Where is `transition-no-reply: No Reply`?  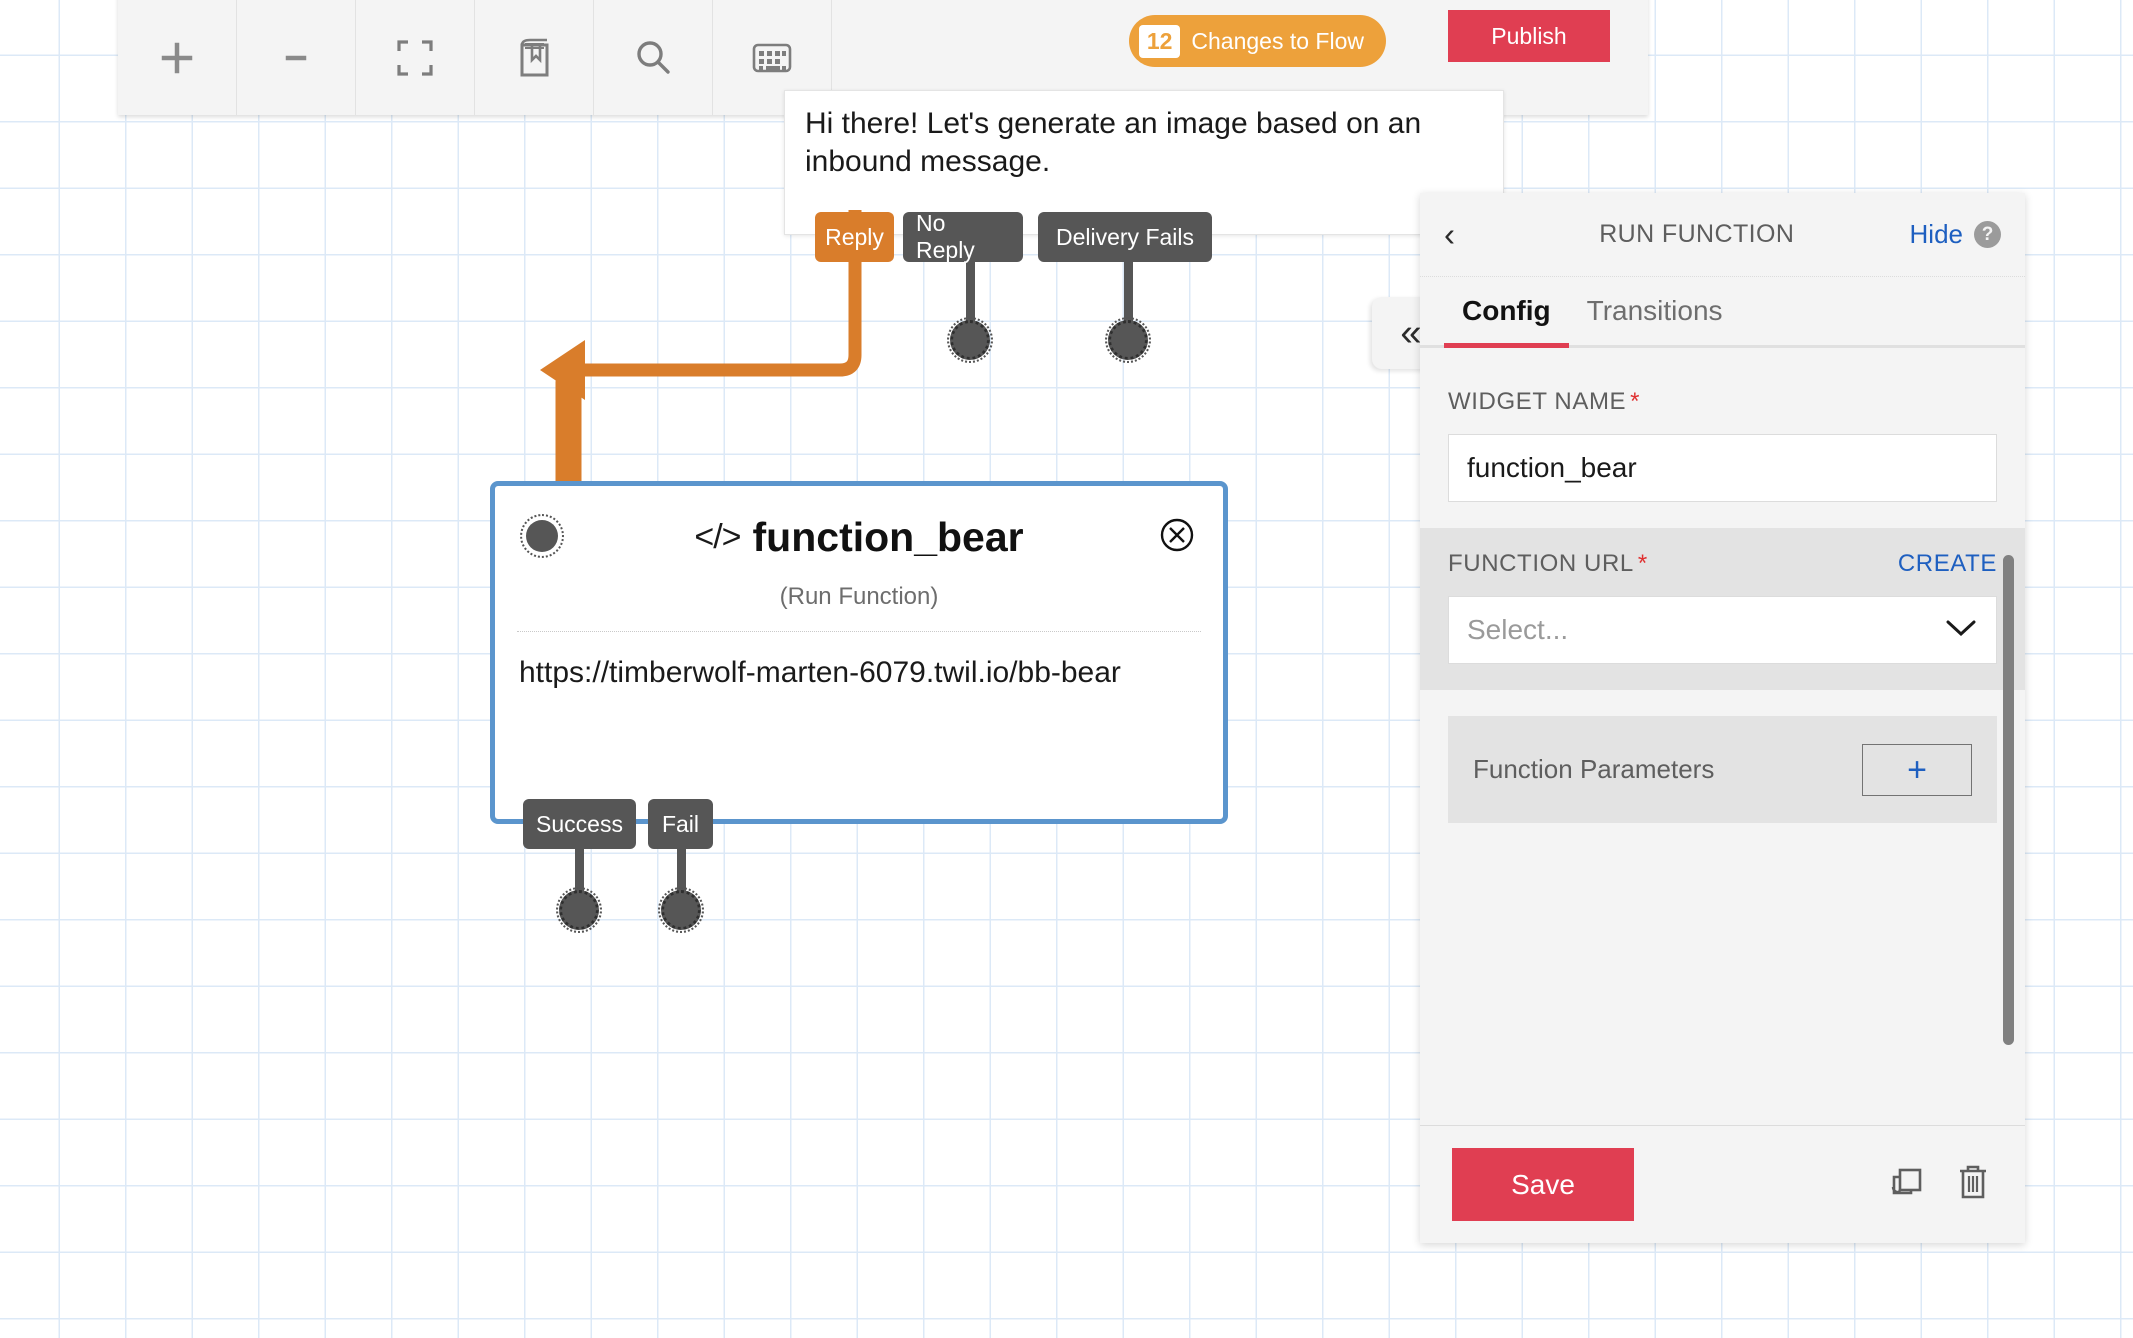
transition-no-reply: No Reply is located at coordinates (963, 236).